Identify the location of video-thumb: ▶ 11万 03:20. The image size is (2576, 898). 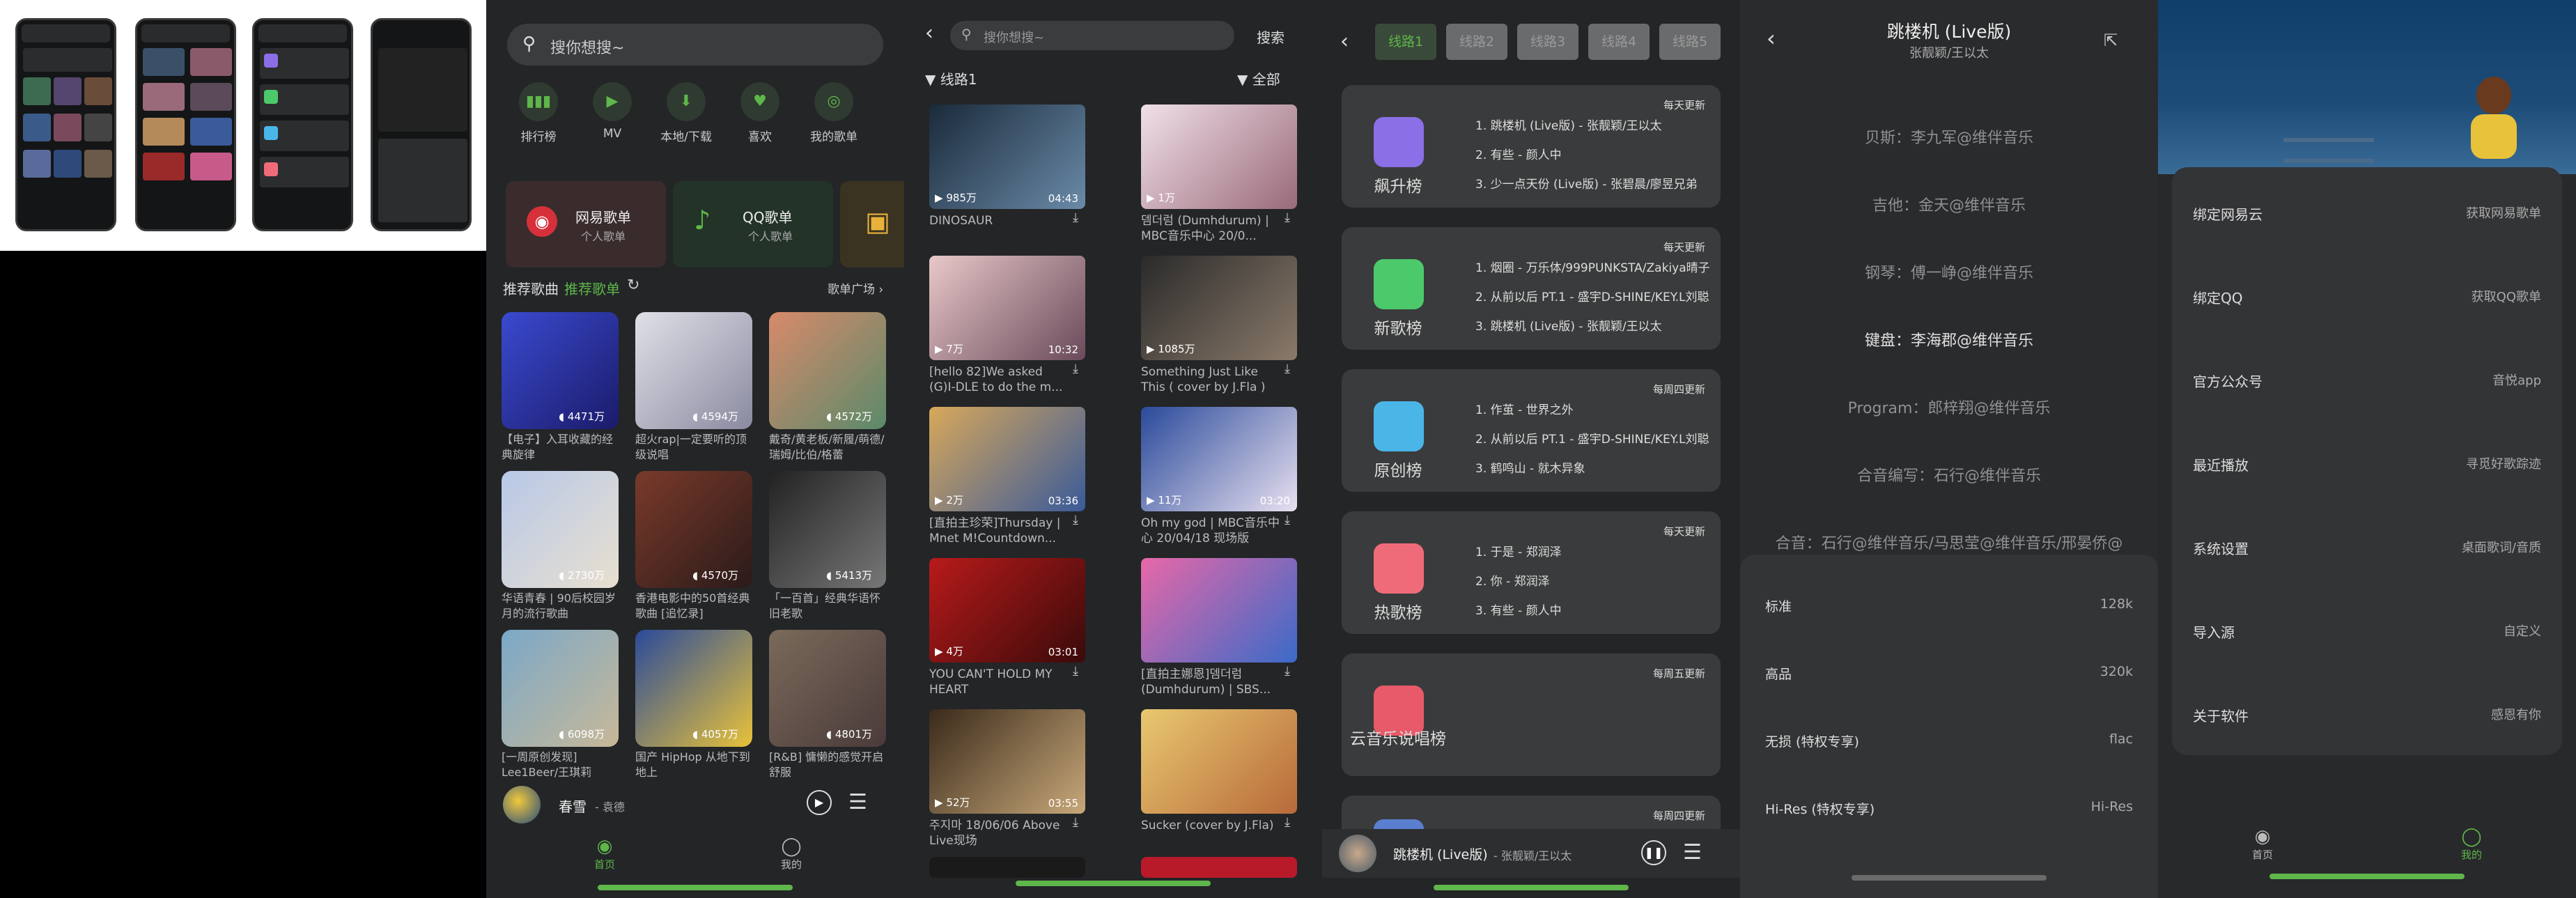
(1219, 459).